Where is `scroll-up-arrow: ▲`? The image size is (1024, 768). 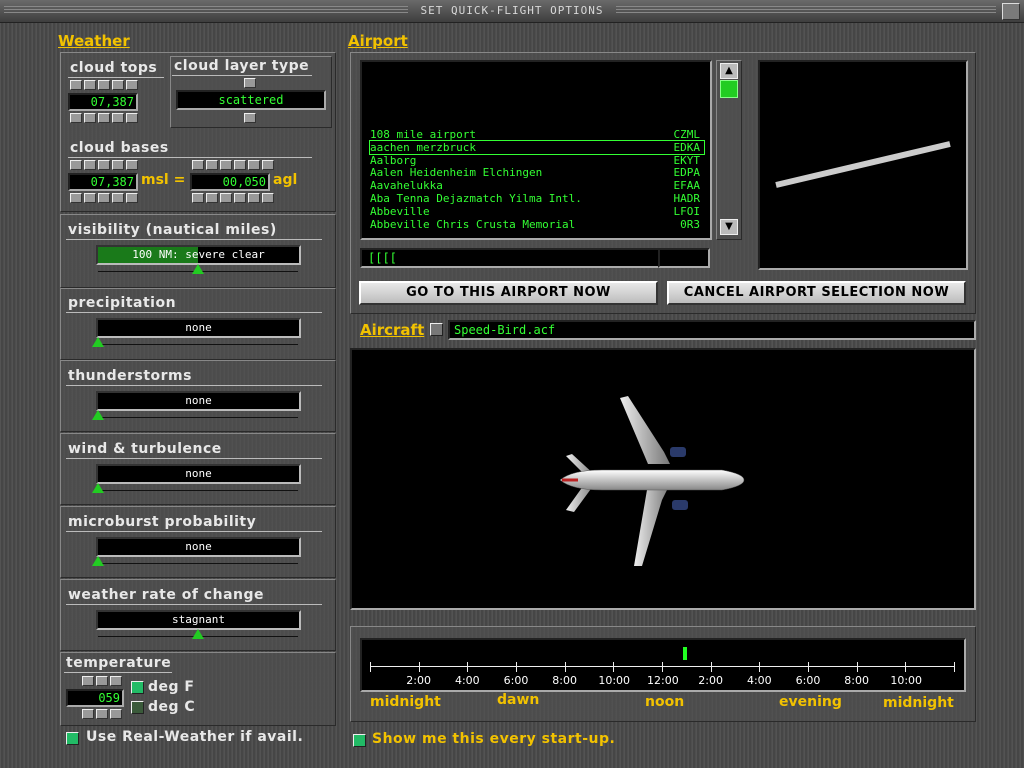 scroll-up-arrow: ▲ is located at coordinates (729, 71).